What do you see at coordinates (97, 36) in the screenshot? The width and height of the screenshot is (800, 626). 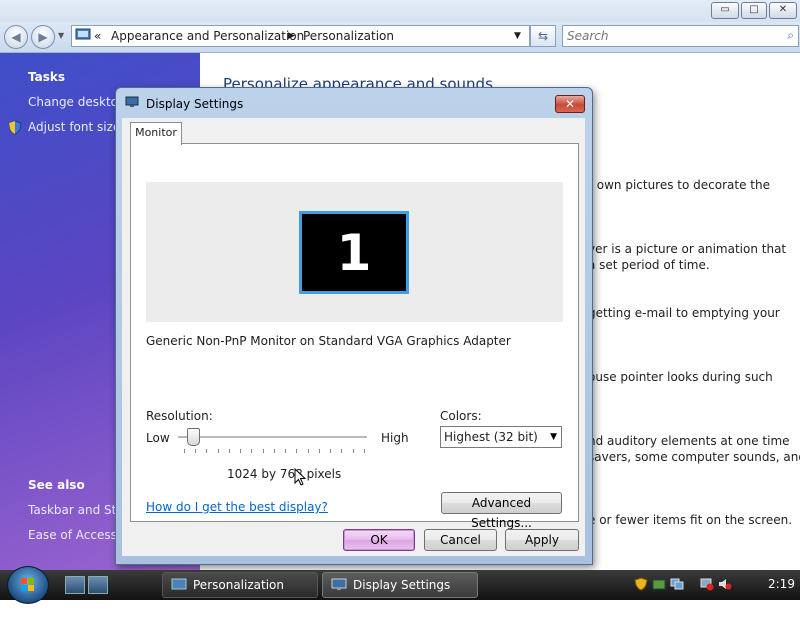 I see `breadcrumb-overflow: «` at bounding box center [97, 36].